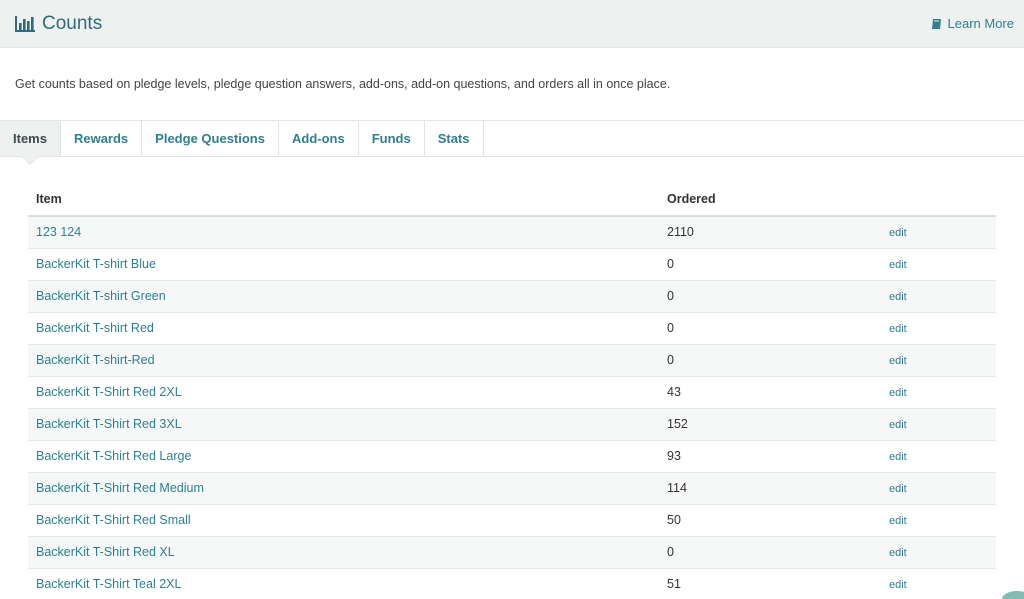  What do you see at coordinates (512, 328) in the screenshot?
I see `table-row: BackerKit T-shirt Red 0 edit` at bounding box center [512, 328].